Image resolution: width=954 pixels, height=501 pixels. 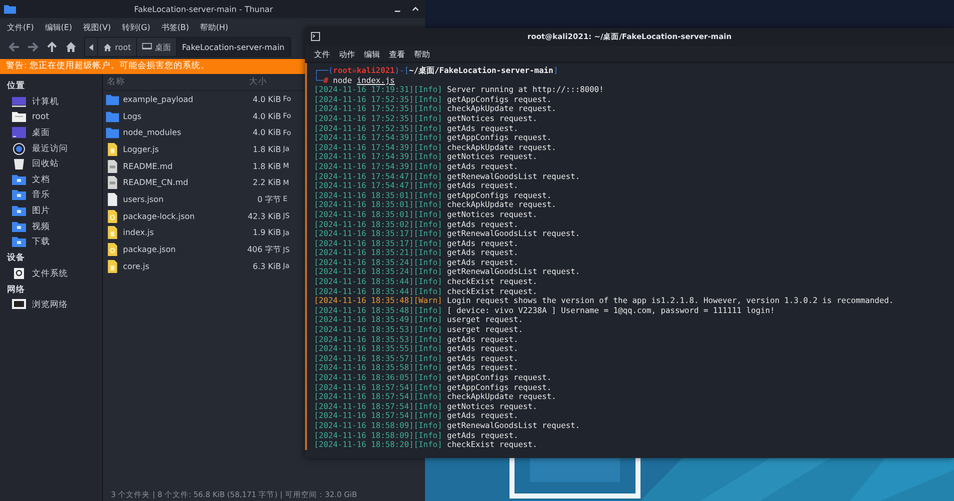 I want to click on file-name: Logs, so click(x=182, y=116).